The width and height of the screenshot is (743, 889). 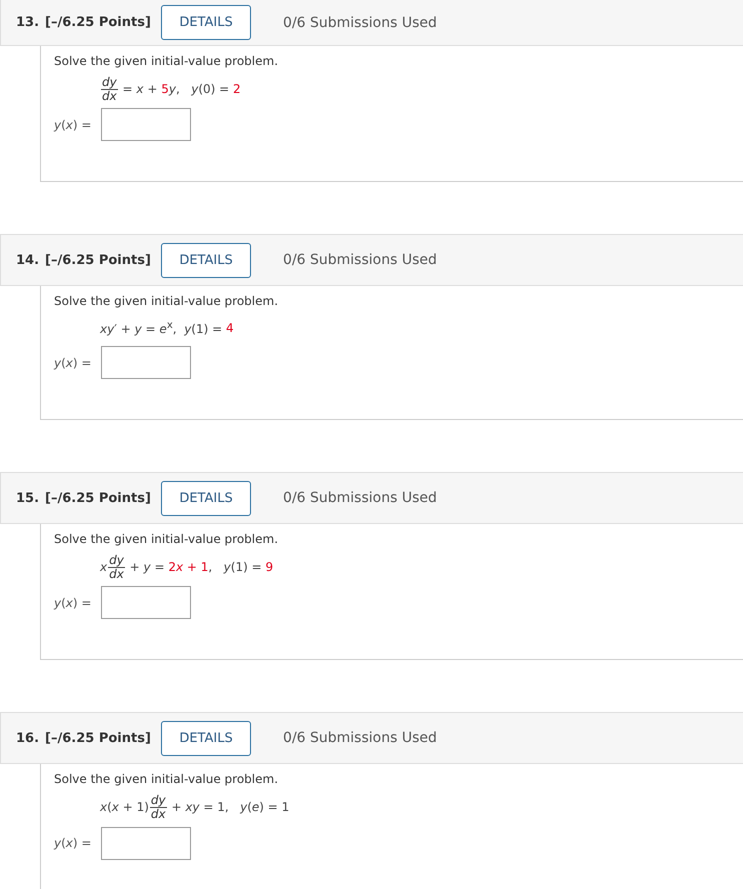 I want to click on equation-text: x, so click(x=104, y=567).